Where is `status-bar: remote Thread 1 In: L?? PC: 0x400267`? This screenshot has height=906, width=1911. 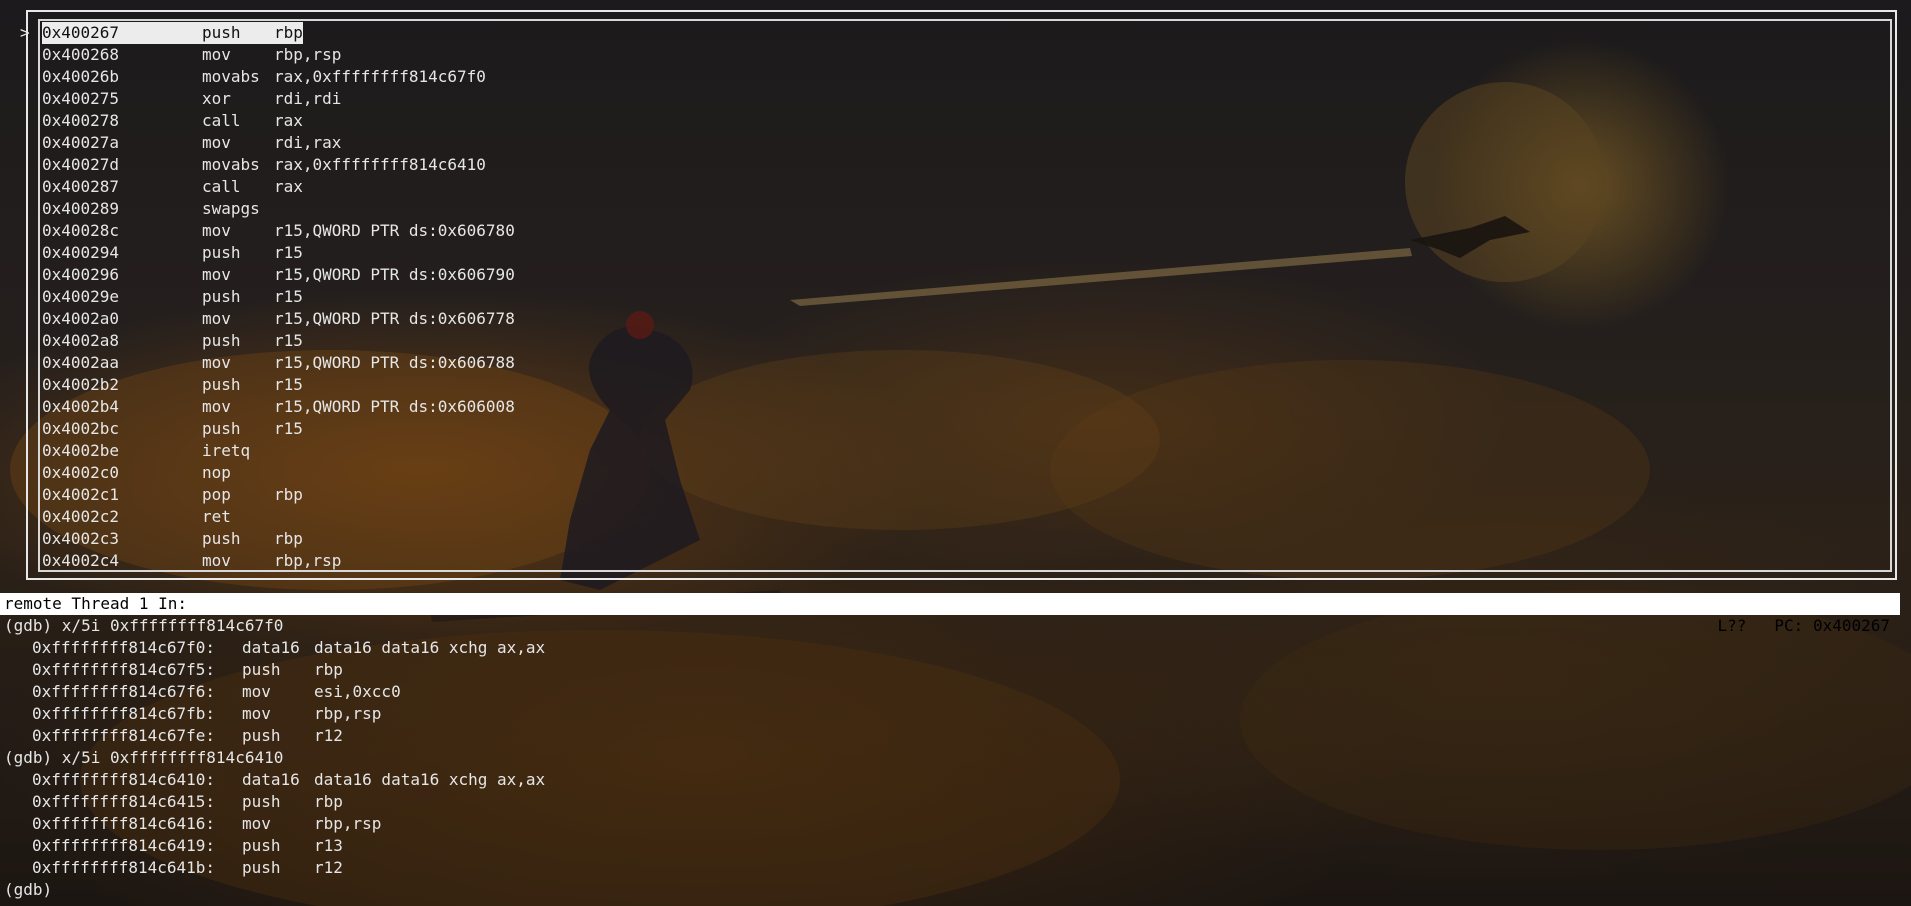 status-bar: remote Thread 1 In: L?? PC: 0x400267 is located at coordinates (950, 614).